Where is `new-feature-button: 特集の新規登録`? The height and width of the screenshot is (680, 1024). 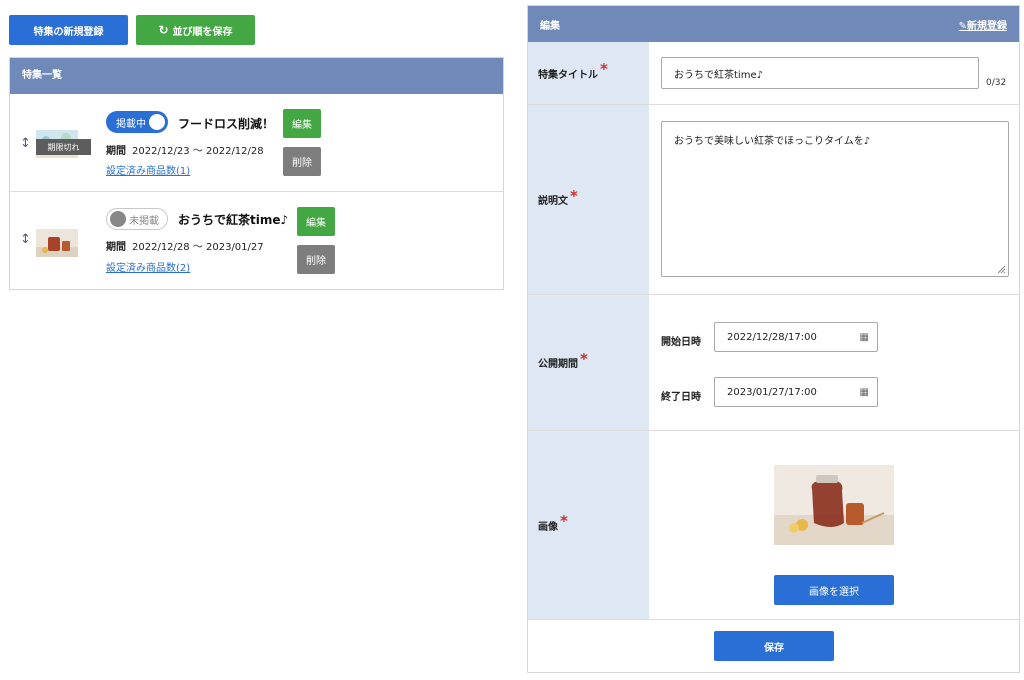
new-feature-button: 特集の新規登録 is located at coordinates (68, 30).